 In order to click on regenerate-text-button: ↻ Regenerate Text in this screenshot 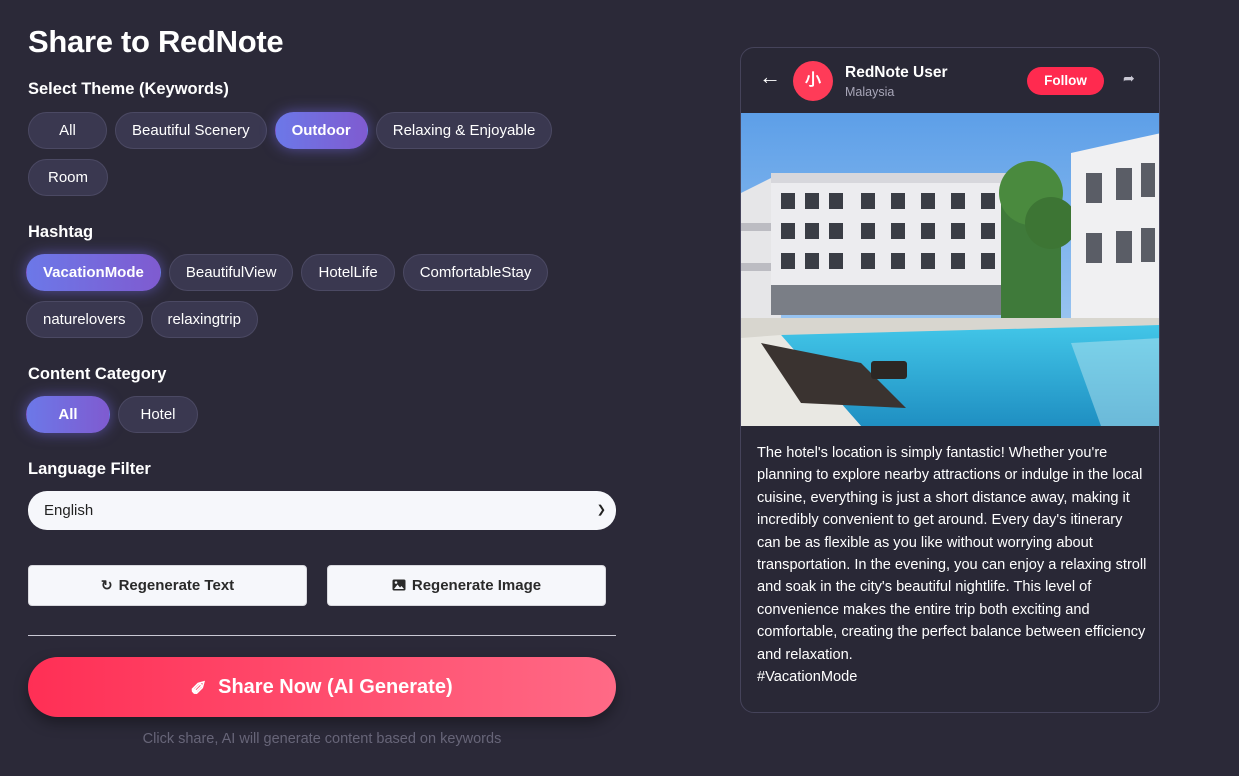, I will do `click(167, 585)`.